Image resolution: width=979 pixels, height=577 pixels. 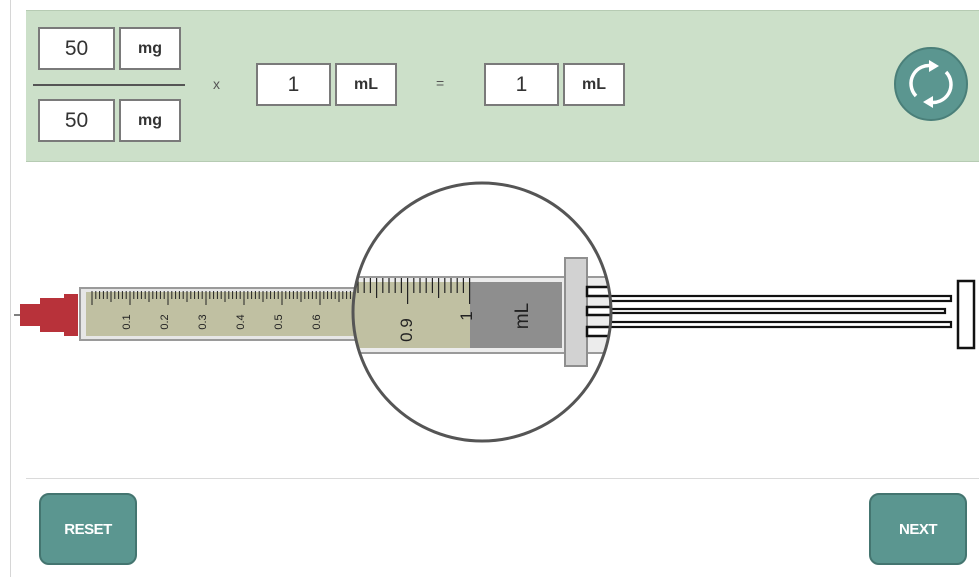 What do you see at coordinates (440, 83) in the screenshot?
I see `equals-sign: =` at bounding box center [440, 83].